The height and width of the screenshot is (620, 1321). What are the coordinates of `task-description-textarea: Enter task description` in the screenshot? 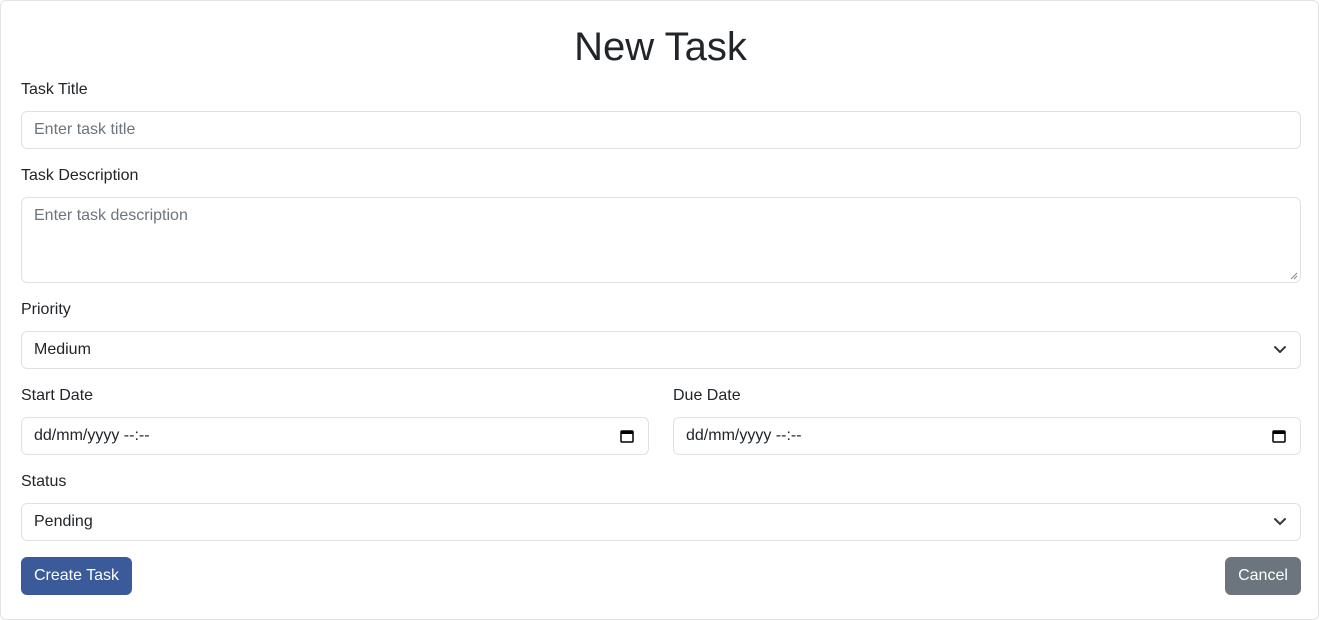 It's located at (661, 240).